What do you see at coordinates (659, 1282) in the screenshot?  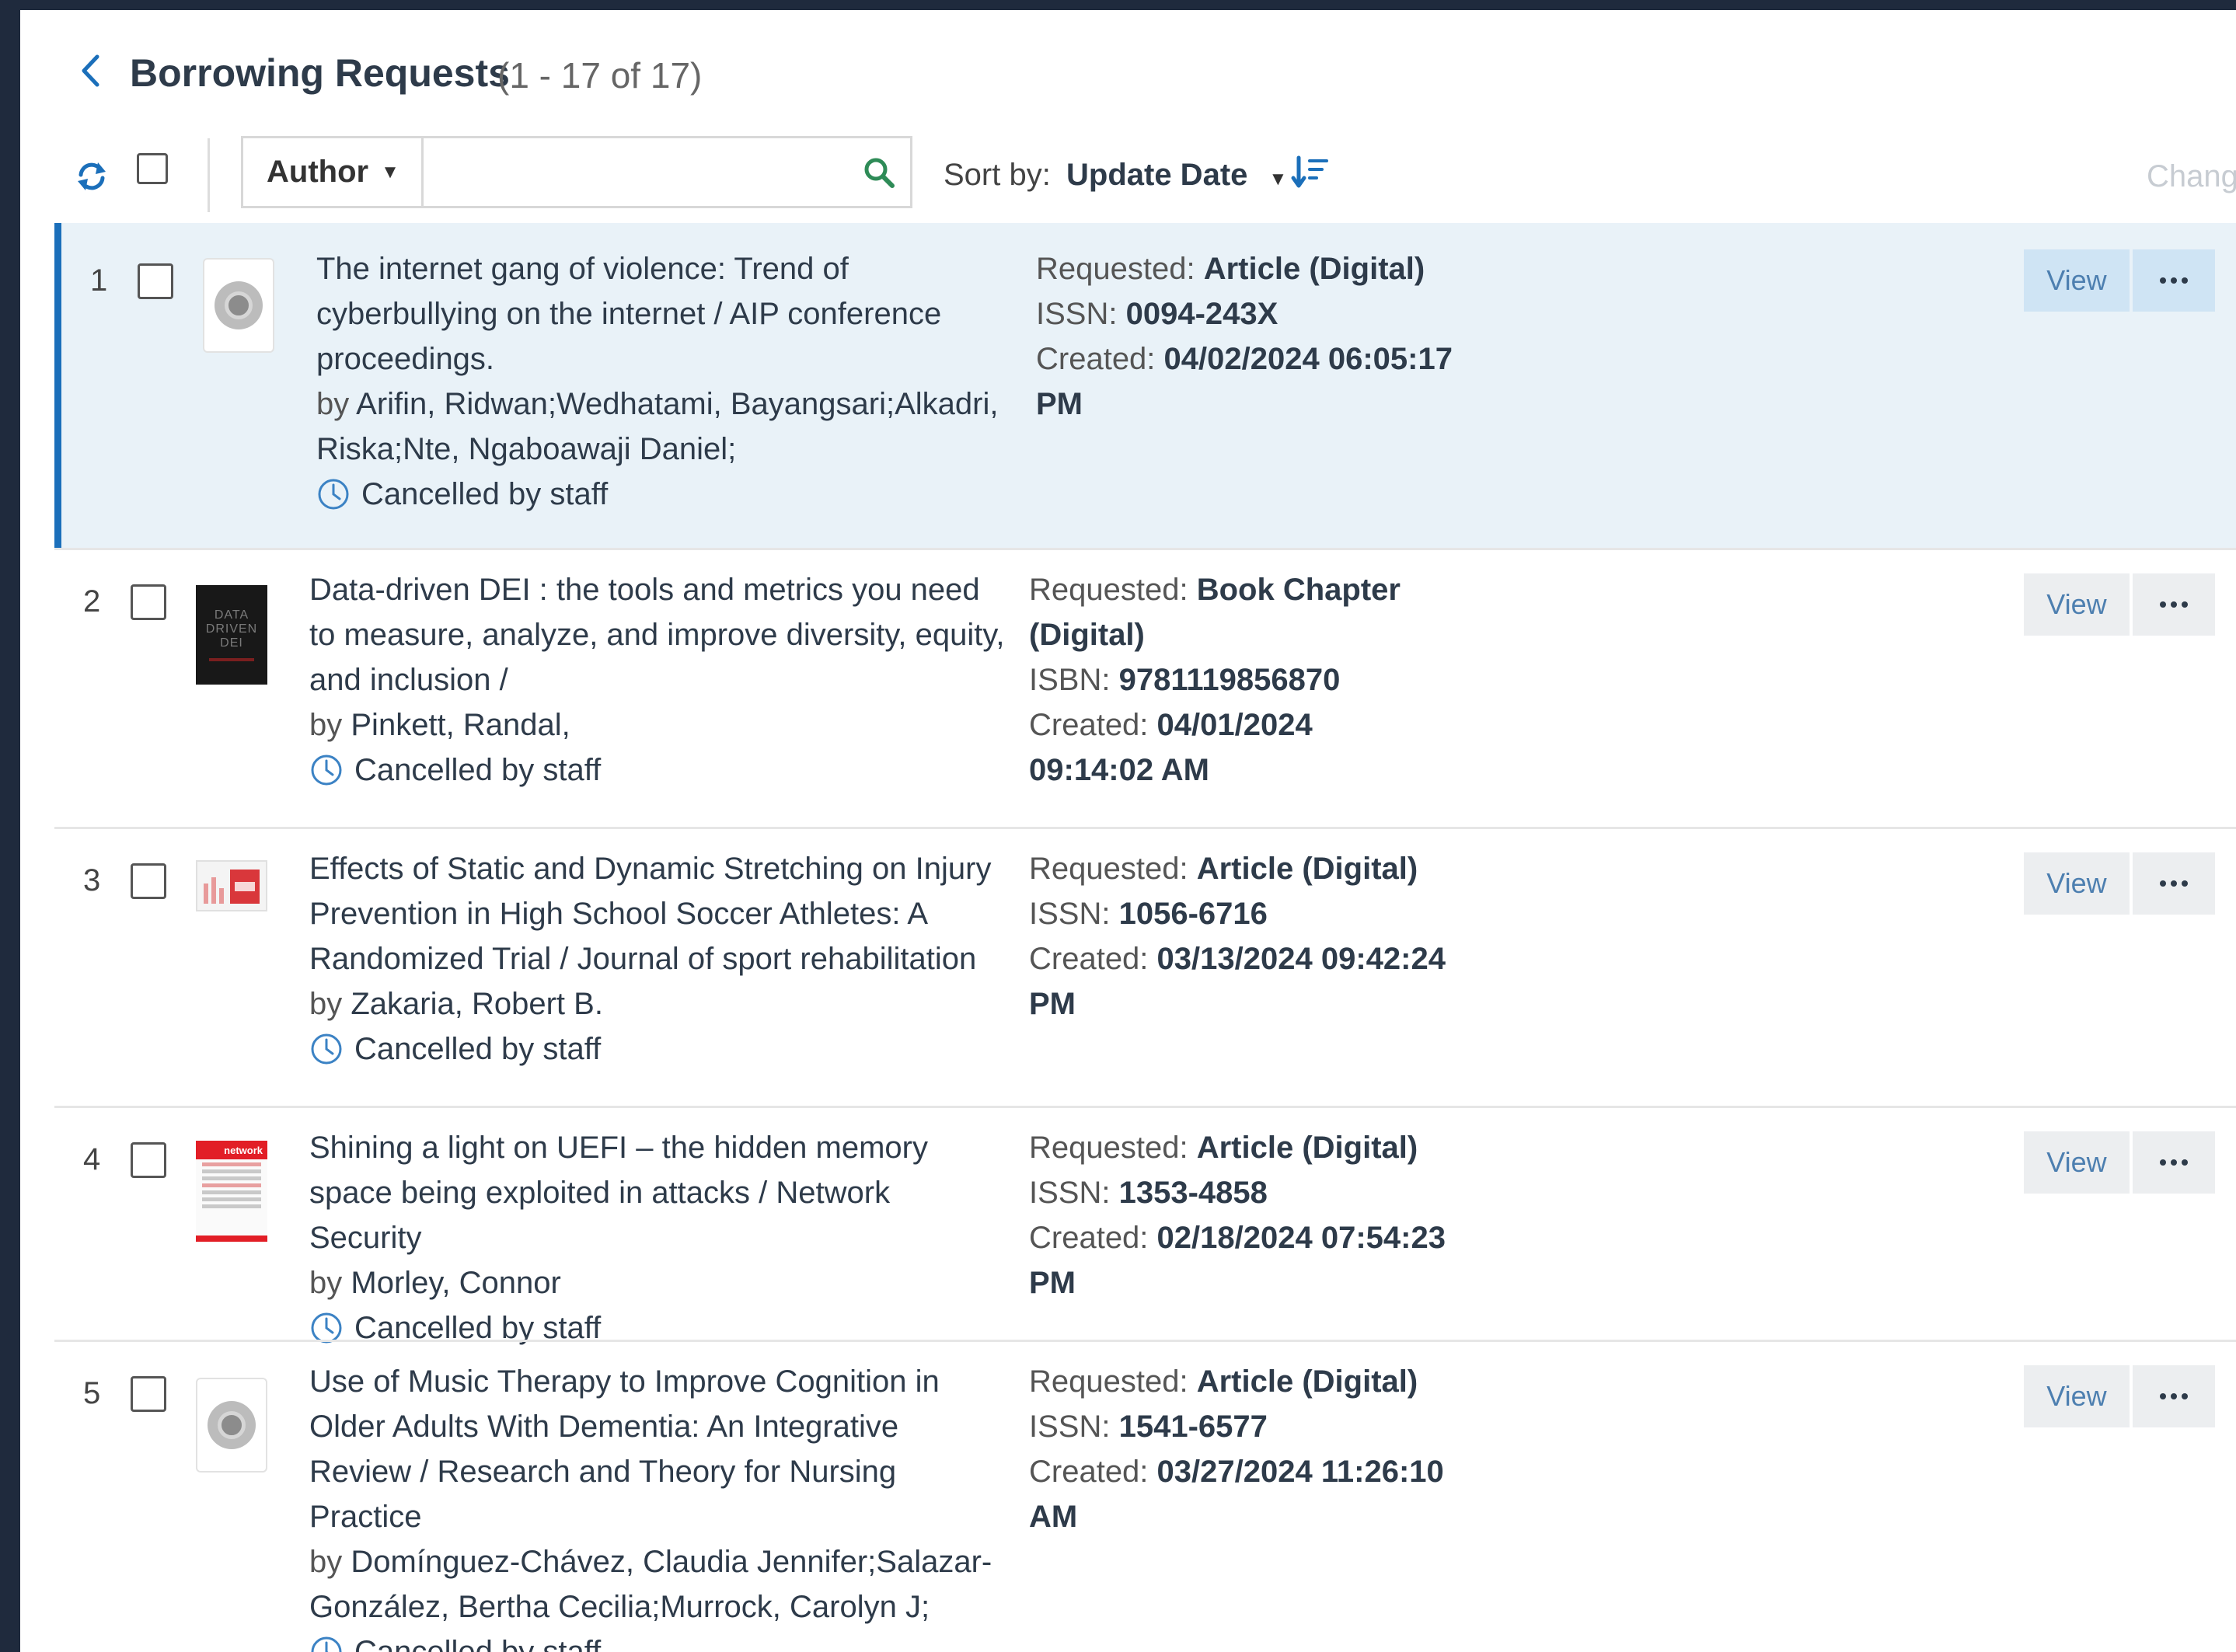 I see `item-authors: by Morley, Connor` at bounding box center [659, 1282].